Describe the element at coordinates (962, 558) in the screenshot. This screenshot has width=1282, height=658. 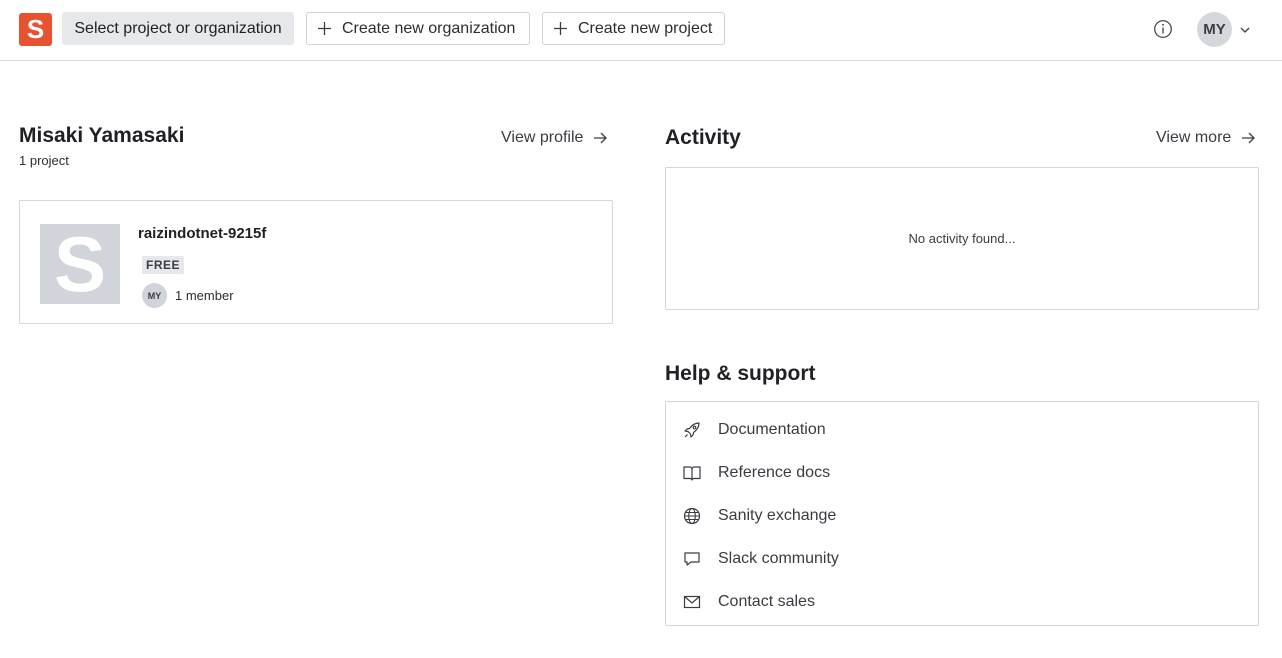
I see `help-item-slack-community: Slack community` at that location.